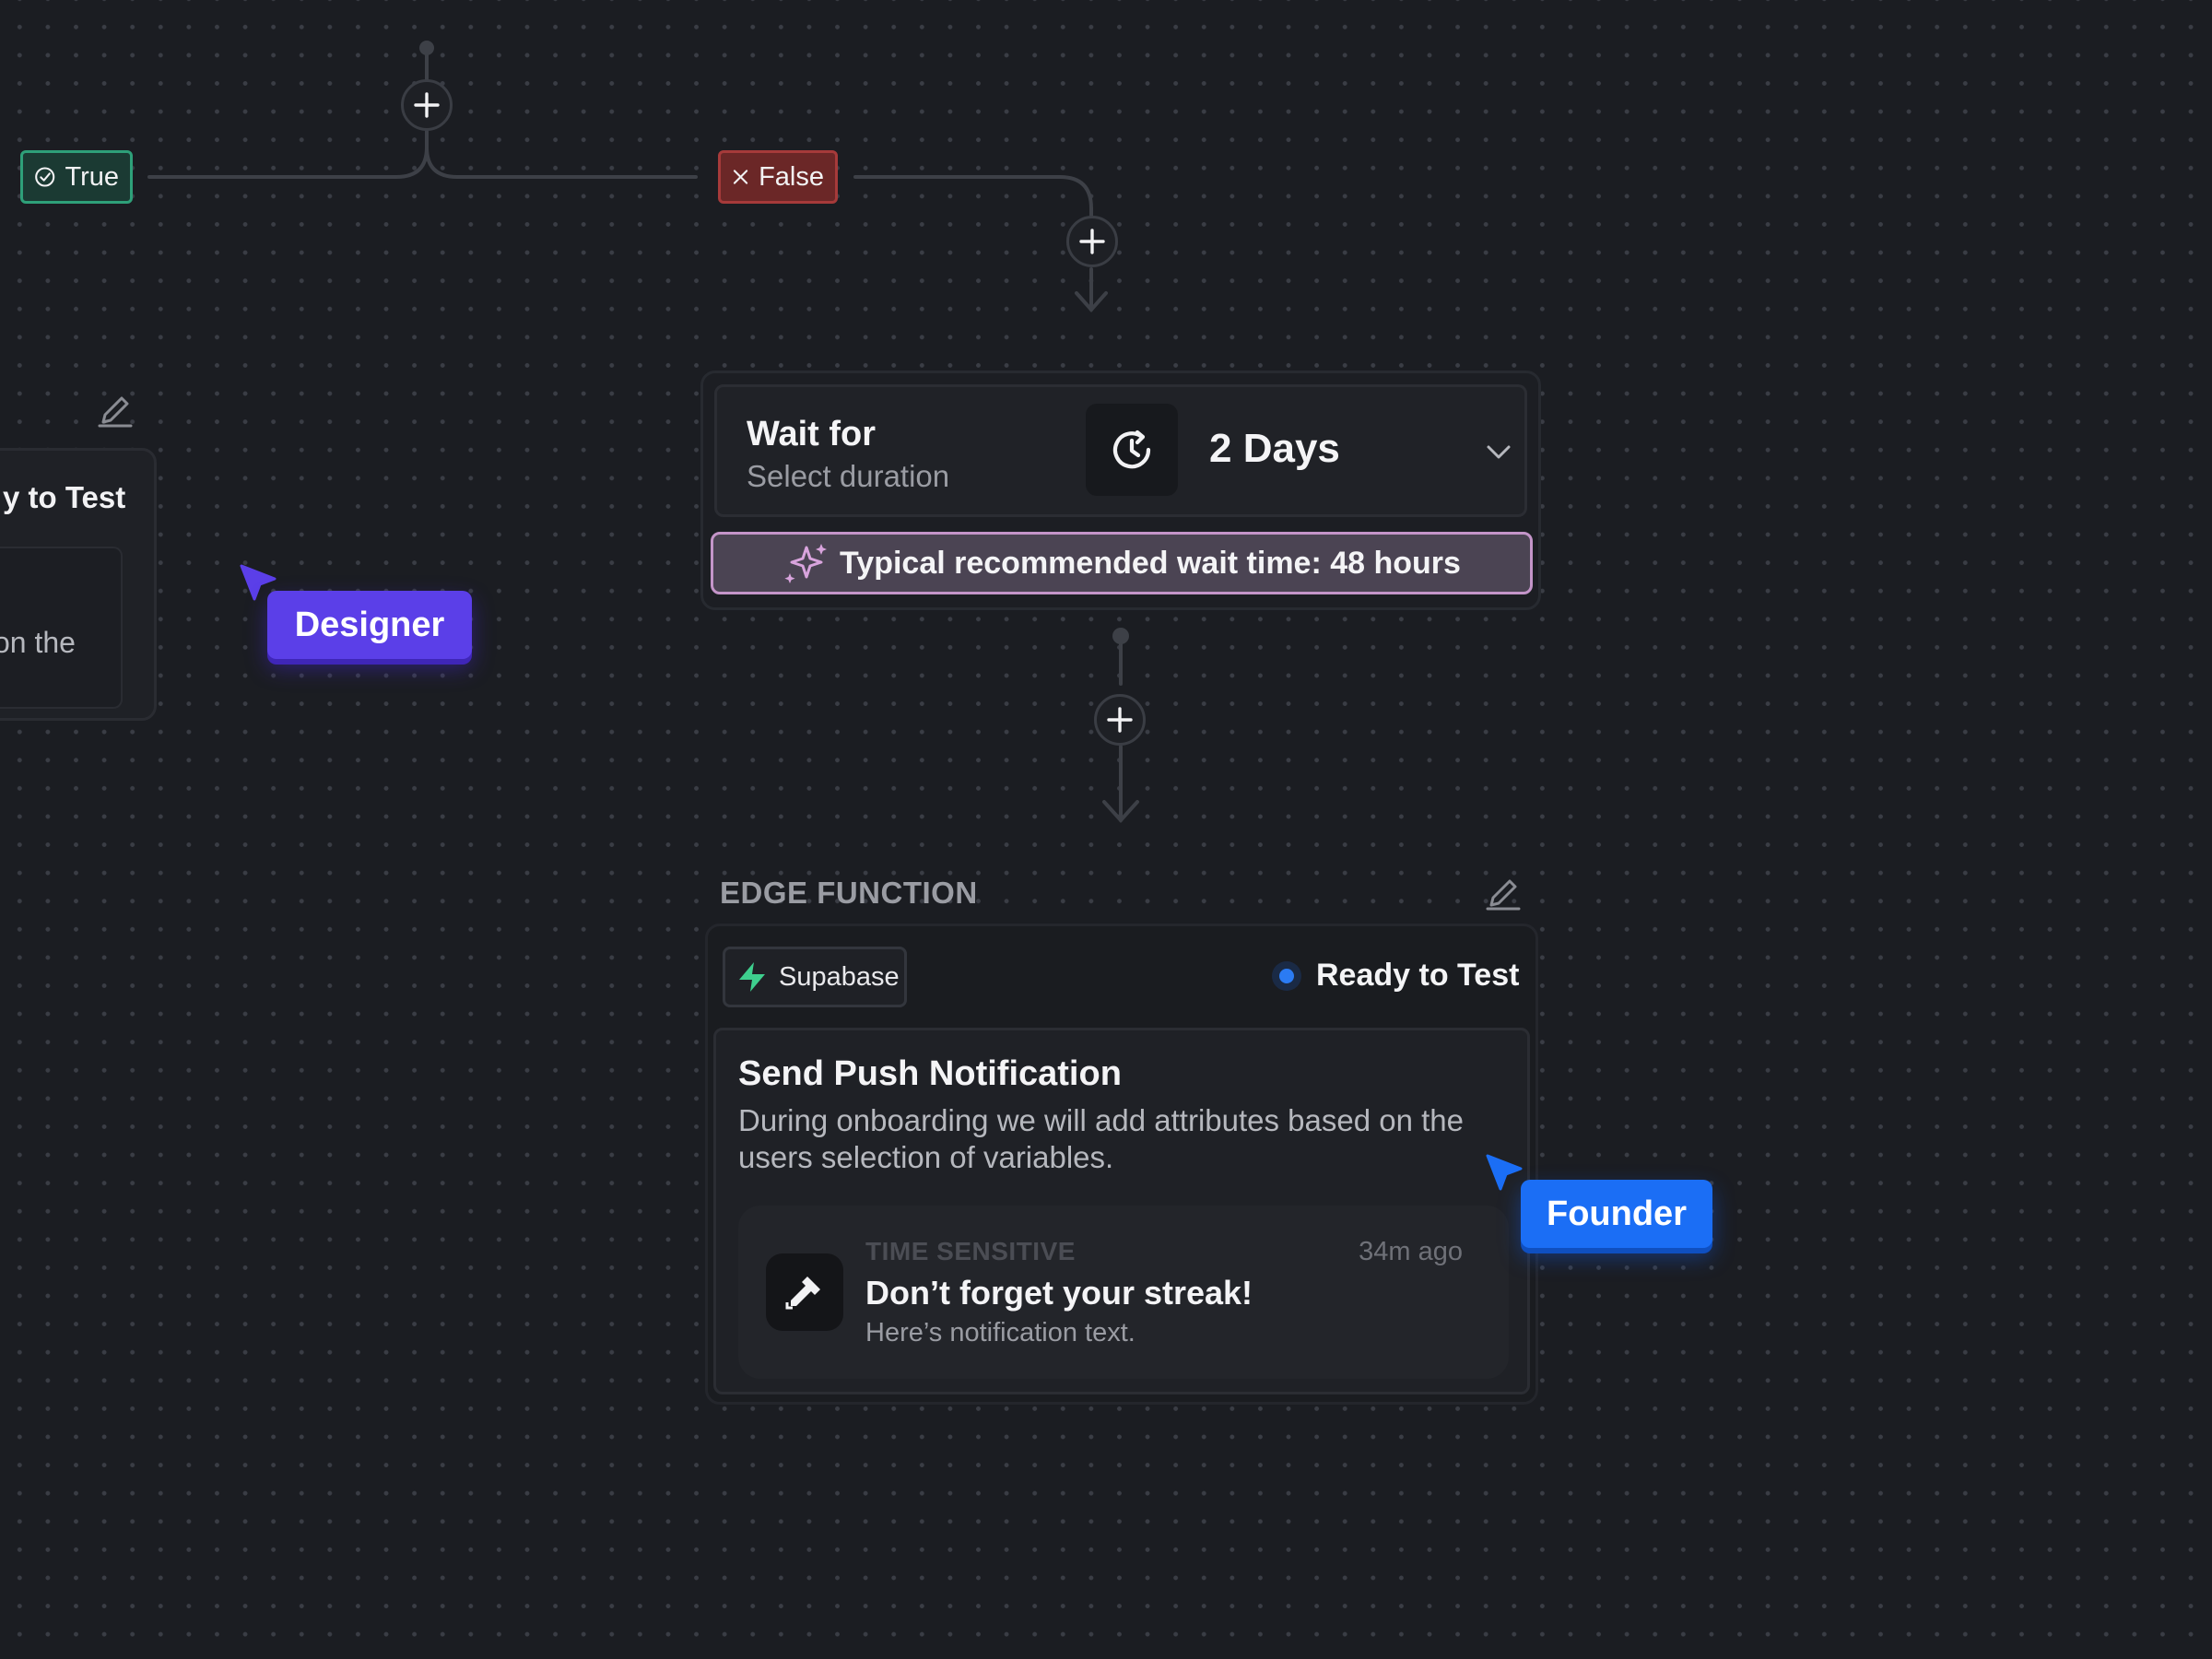  What do you see at coordinates (1274, 449) in the screenshot?
I see `duration-select-value: 2 Days` at bounding box center [1274, 449].